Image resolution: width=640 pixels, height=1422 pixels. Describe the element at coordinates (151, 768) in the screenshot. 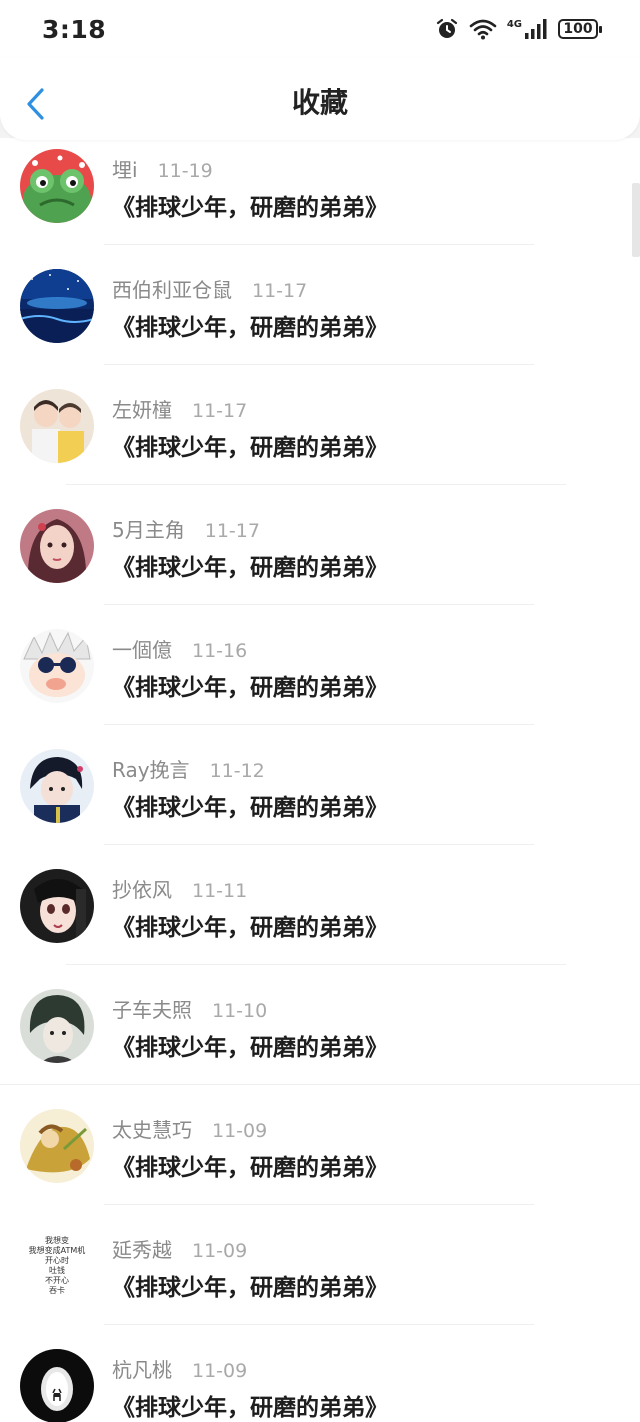

I see `username: Ray挽言` at that location.